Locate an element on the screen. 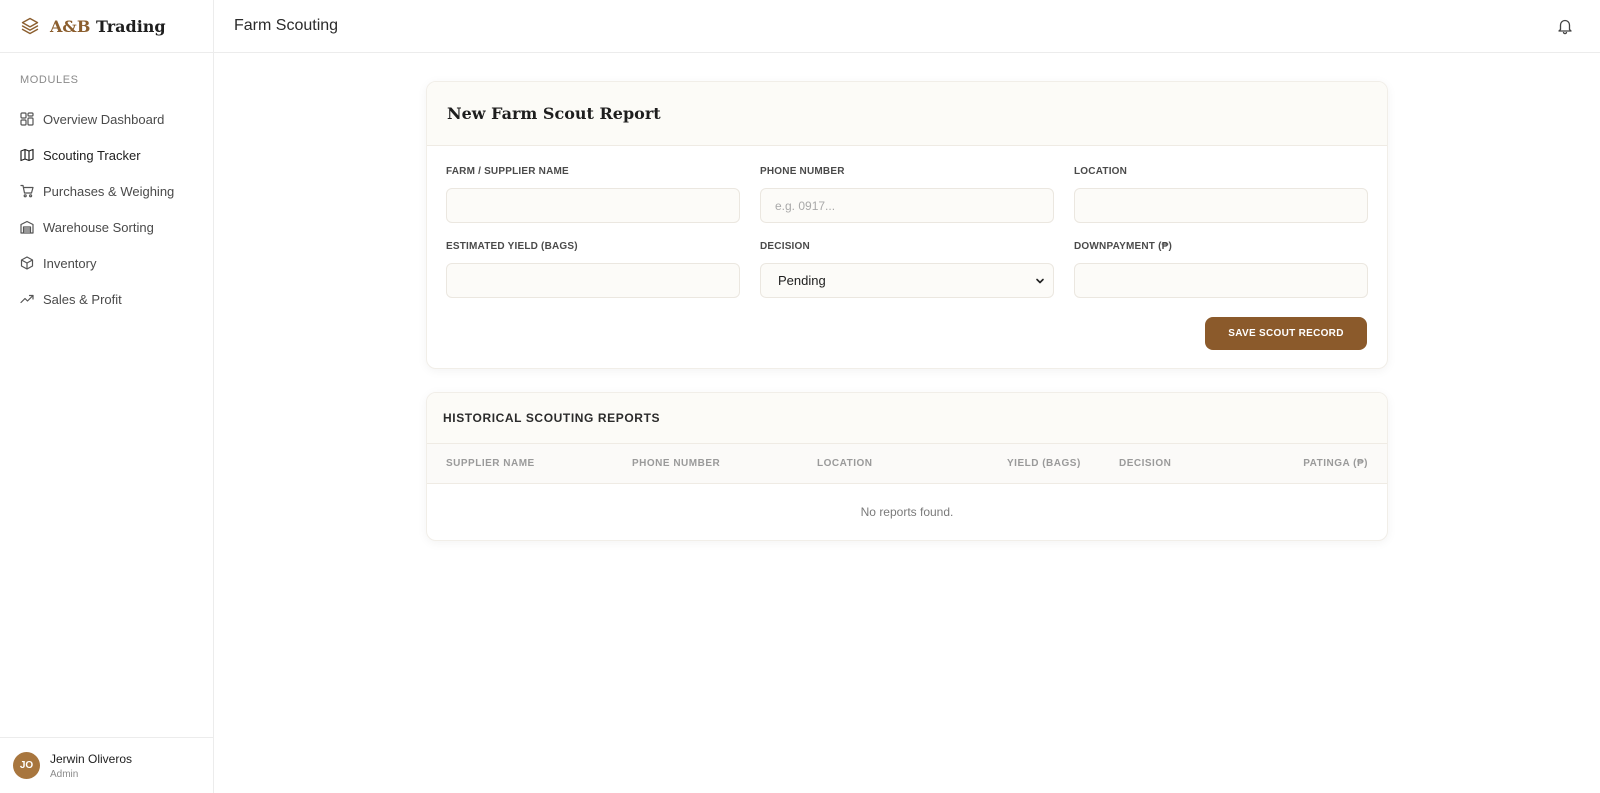 The height and width of the screenshot is (793, 1600). location-label: LOCATION is located at coordinates (1101, 171).